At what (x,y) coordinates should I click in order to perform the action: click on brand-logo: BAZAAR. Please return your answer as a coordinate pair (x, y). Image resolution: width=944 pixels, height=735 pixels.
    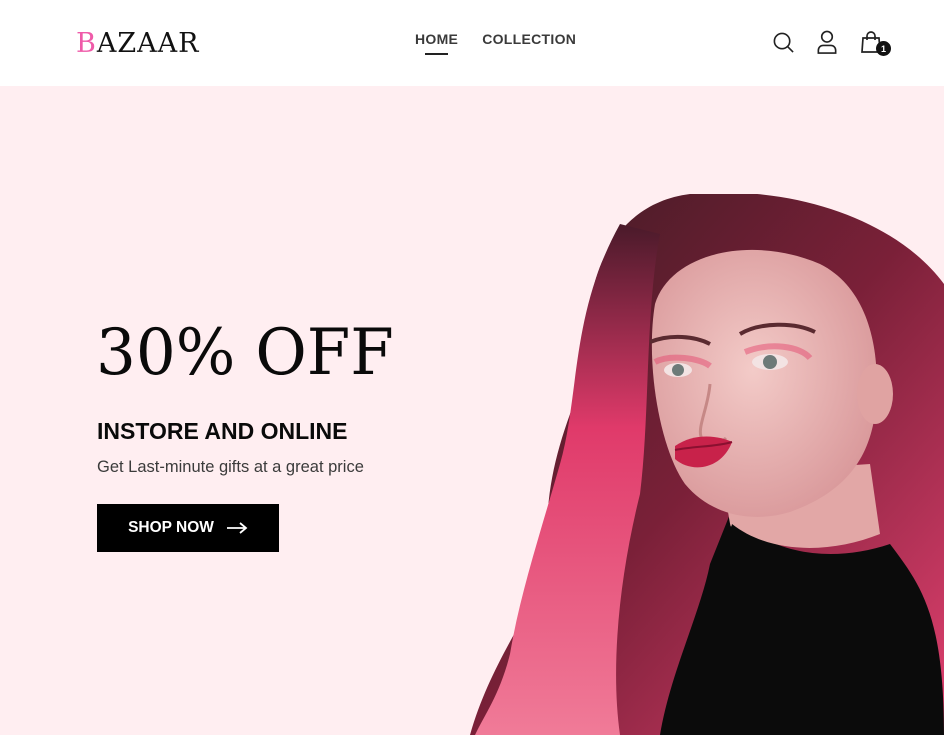
    Looking at the image, I should click on (137, 44).